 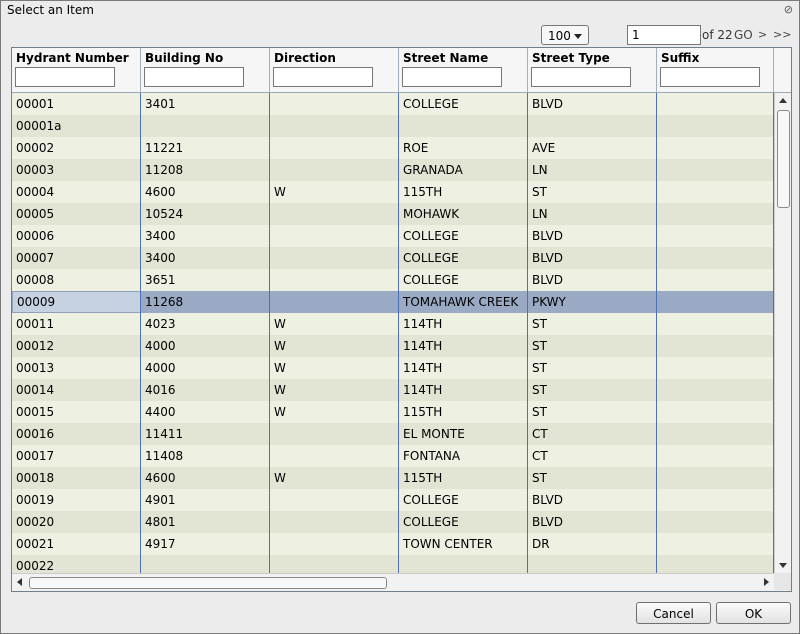 I want to click on column-header-building: Building No, so click(x=205, y=70).